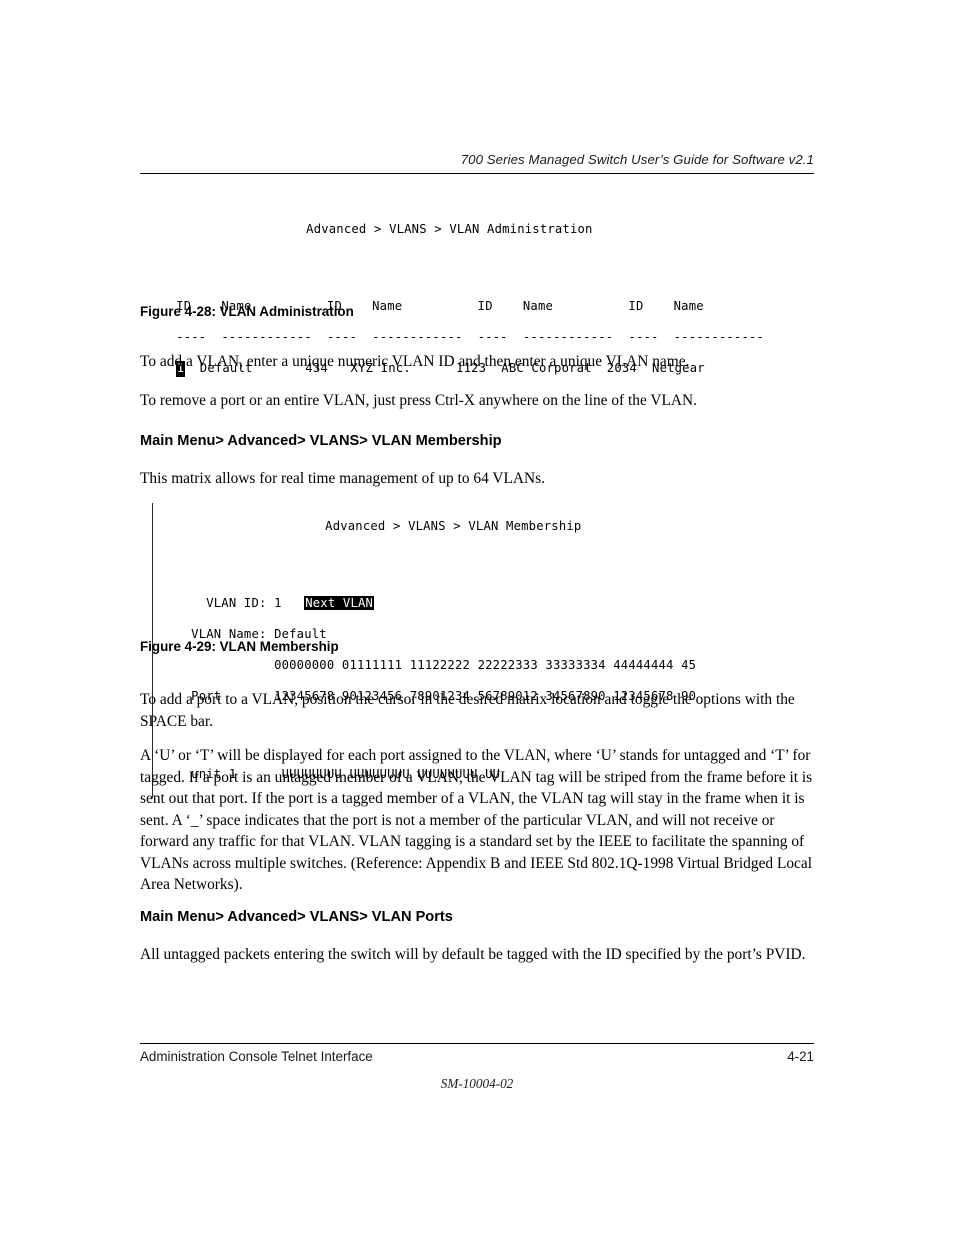  I want to click on header-divider, so click(477, 173).